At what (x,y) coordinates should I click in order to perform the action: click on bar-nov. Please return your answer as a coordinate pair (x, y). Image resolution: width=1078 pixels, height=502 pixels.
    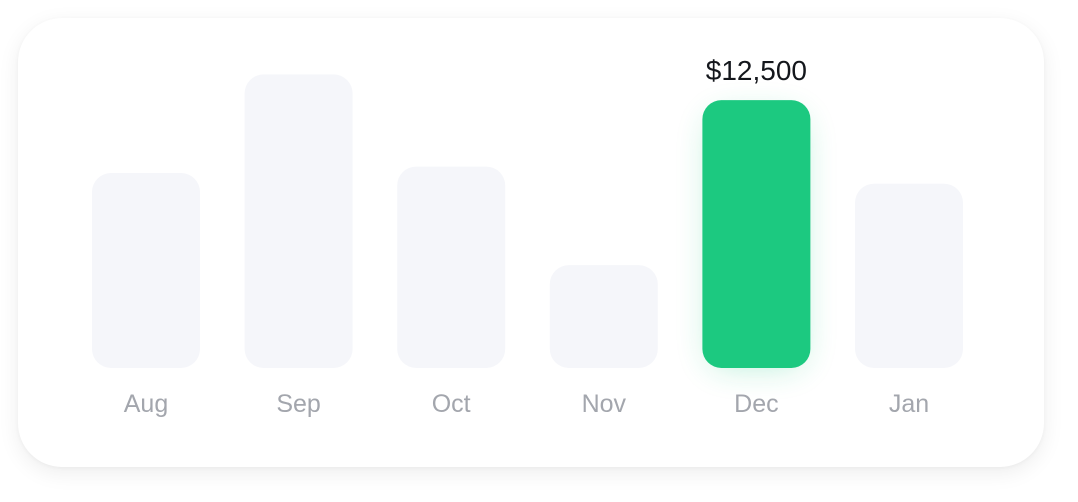
    Looking at the image, I should click on (603, 316).